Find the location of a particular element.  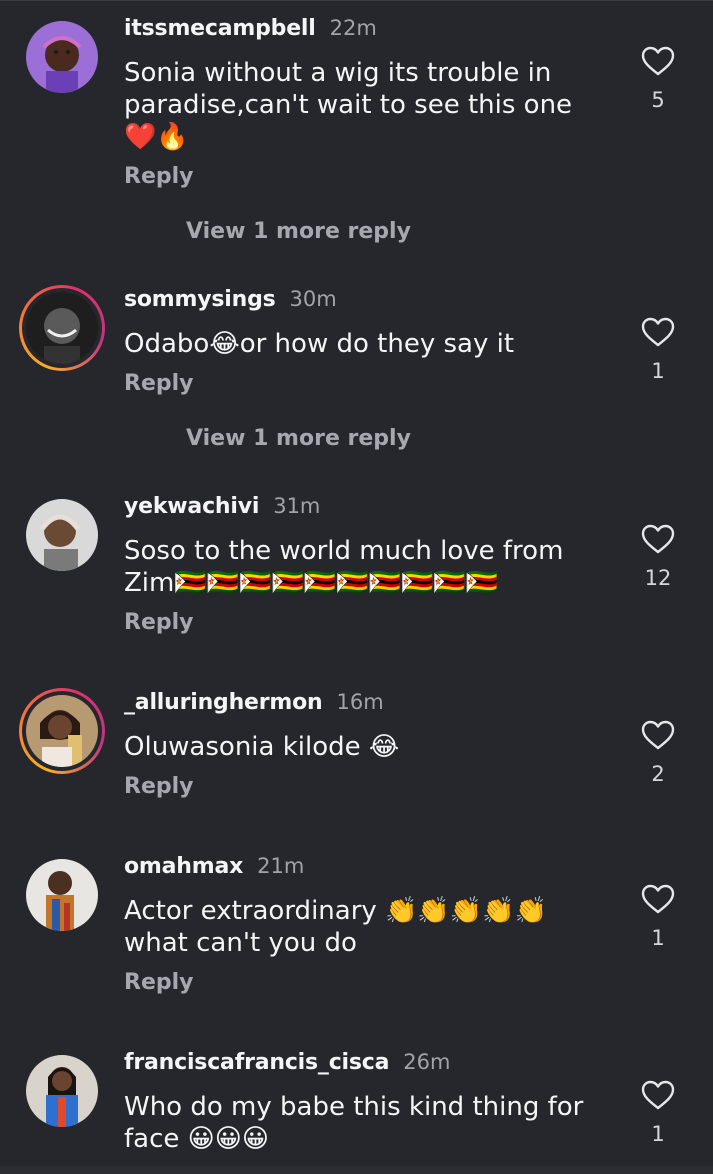

bottom-divider is located at coordinates (356, 1170).